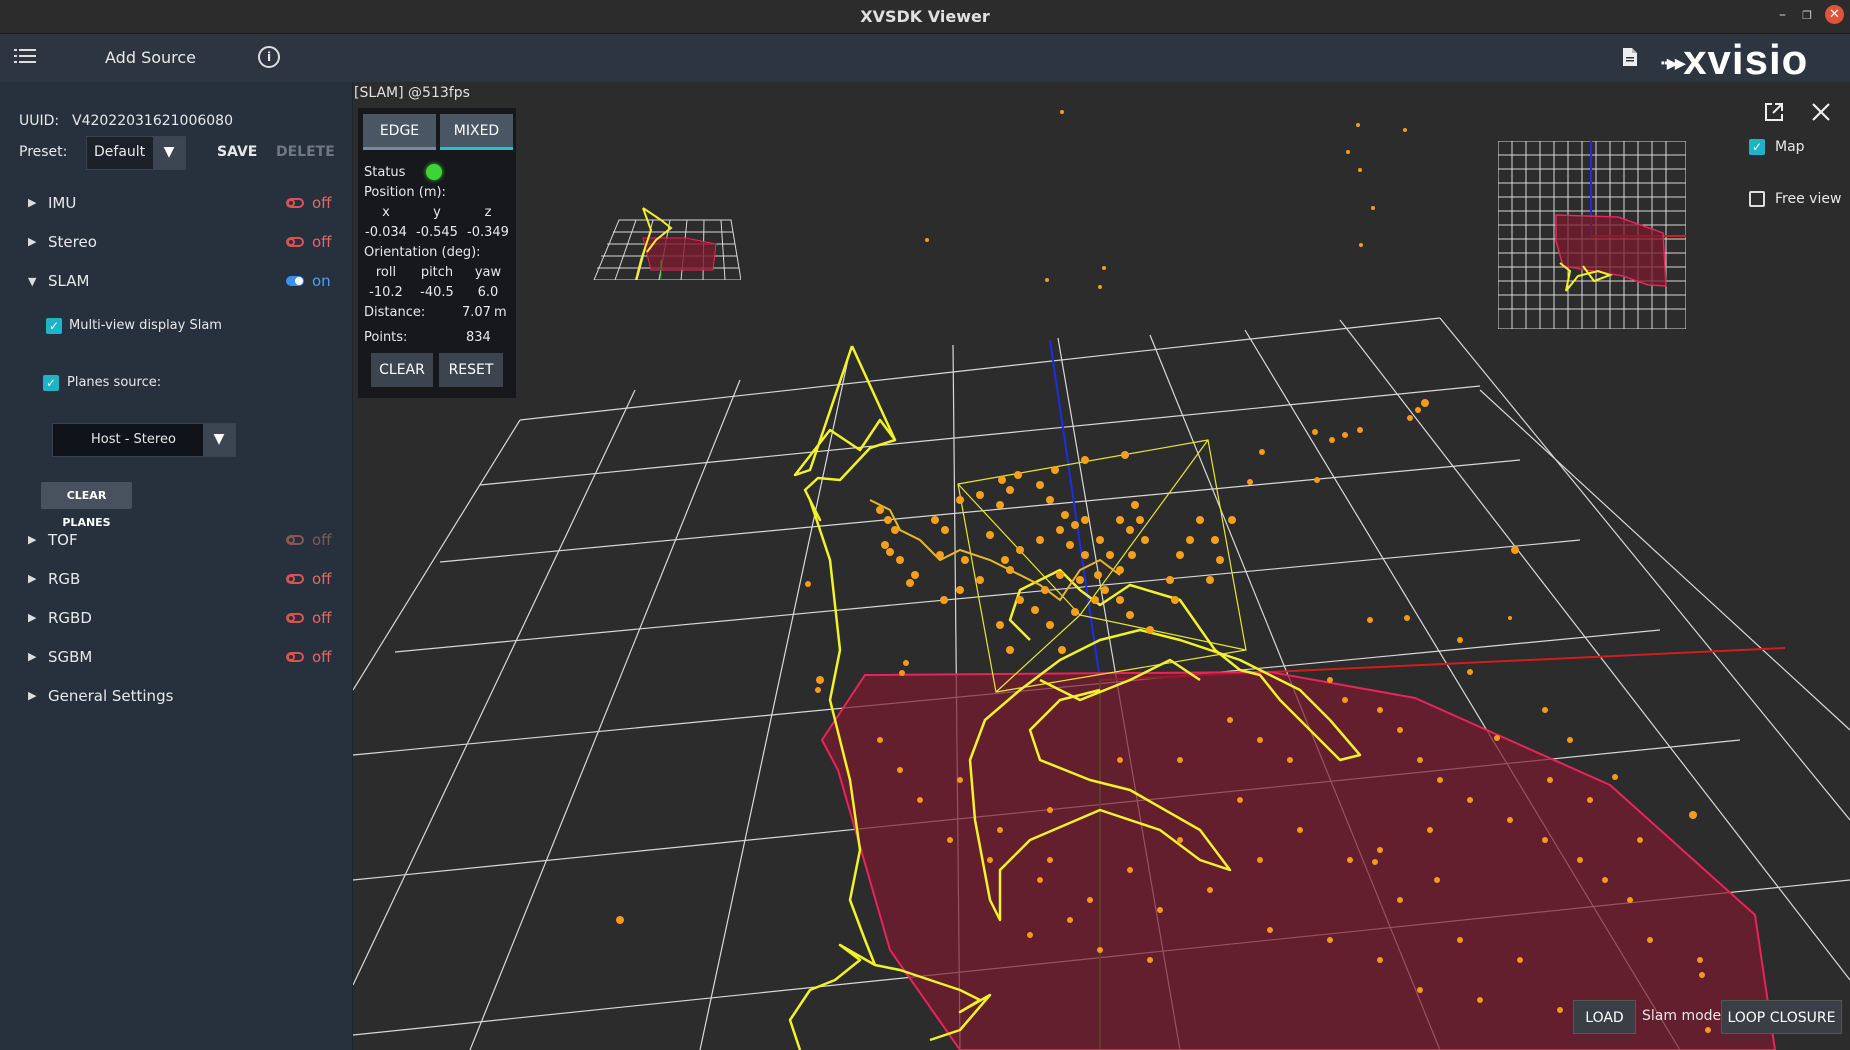  I want to click on sidebar-item-general-settings: ▶ General Settings, so click(183, 697).